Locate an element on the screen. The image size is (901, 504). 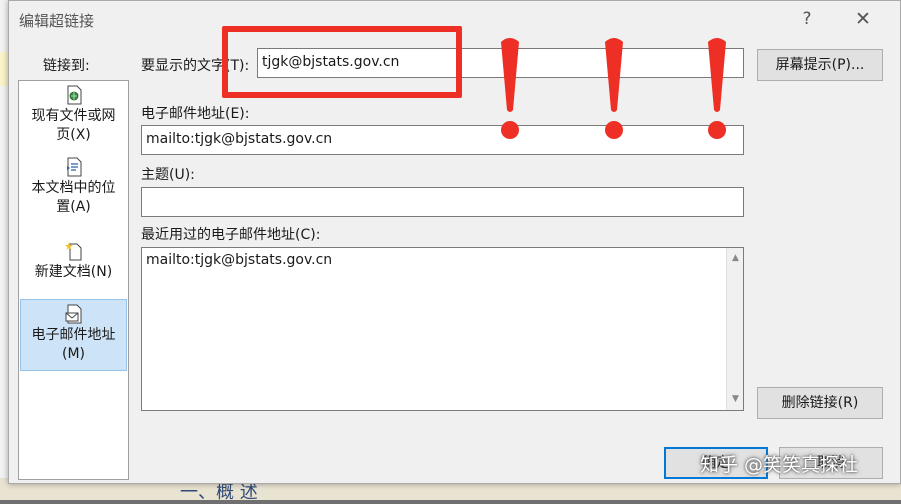
dialog-title: 编辑超链接 is located at coordinates (57, 21).